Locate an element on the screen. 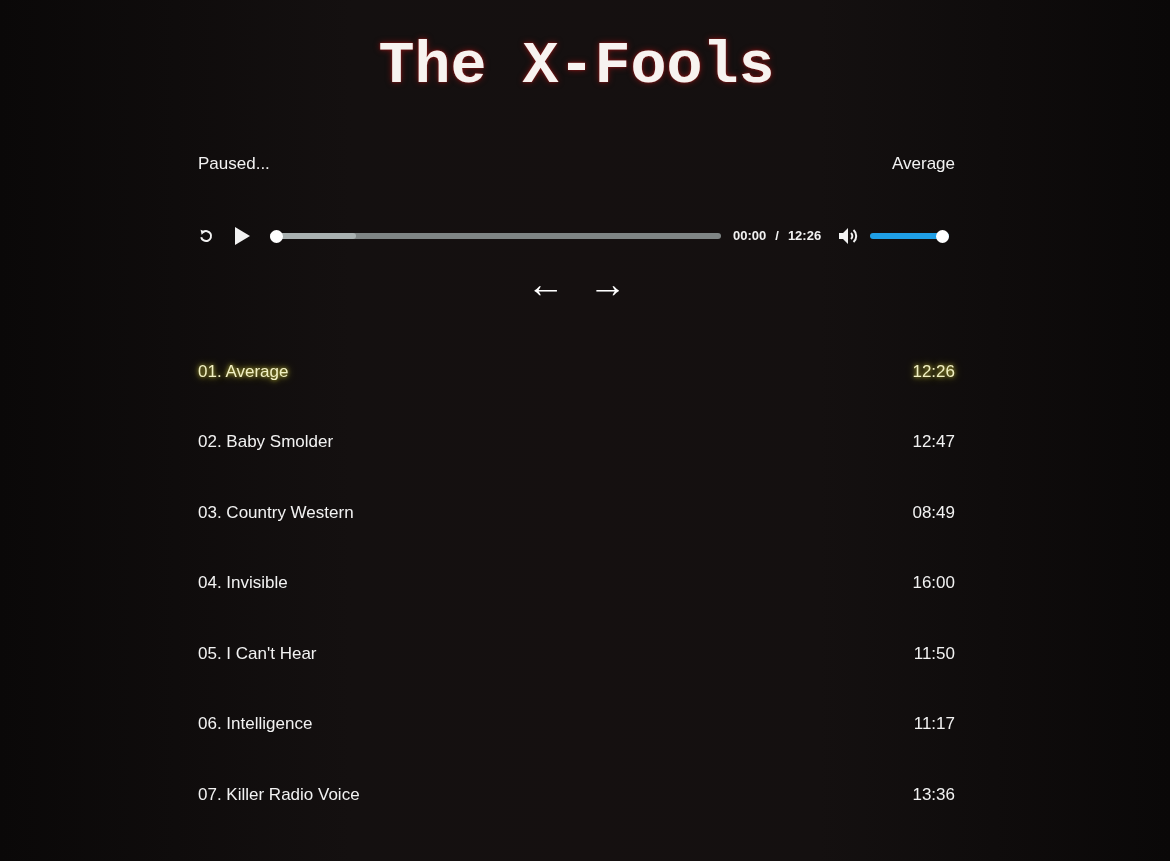 The image size is (1170, 861). replay-button is located at coordinates (206, 236).